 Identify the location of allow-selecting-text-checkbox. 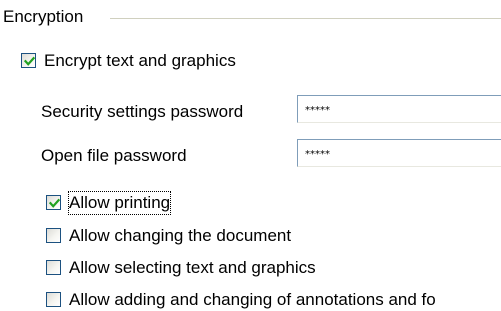
(53, 267).